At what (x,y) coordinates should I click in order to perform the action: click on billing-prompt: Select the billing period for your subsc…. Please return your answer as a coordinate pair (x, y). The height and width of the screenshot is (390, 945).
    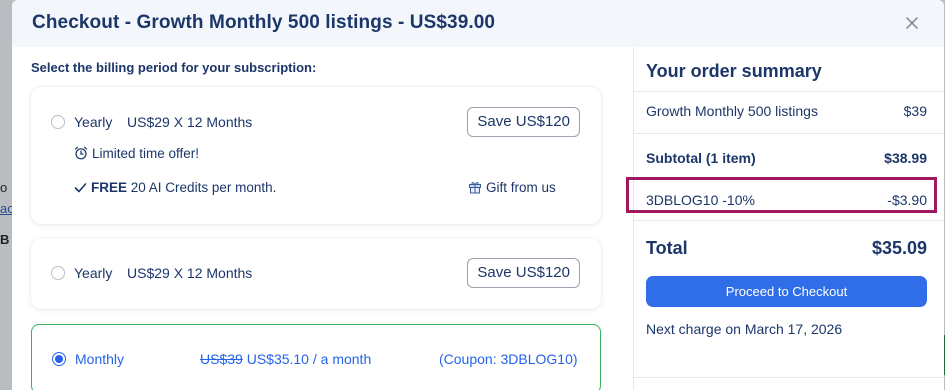
    Looking at the image, I should click on (174, 67).